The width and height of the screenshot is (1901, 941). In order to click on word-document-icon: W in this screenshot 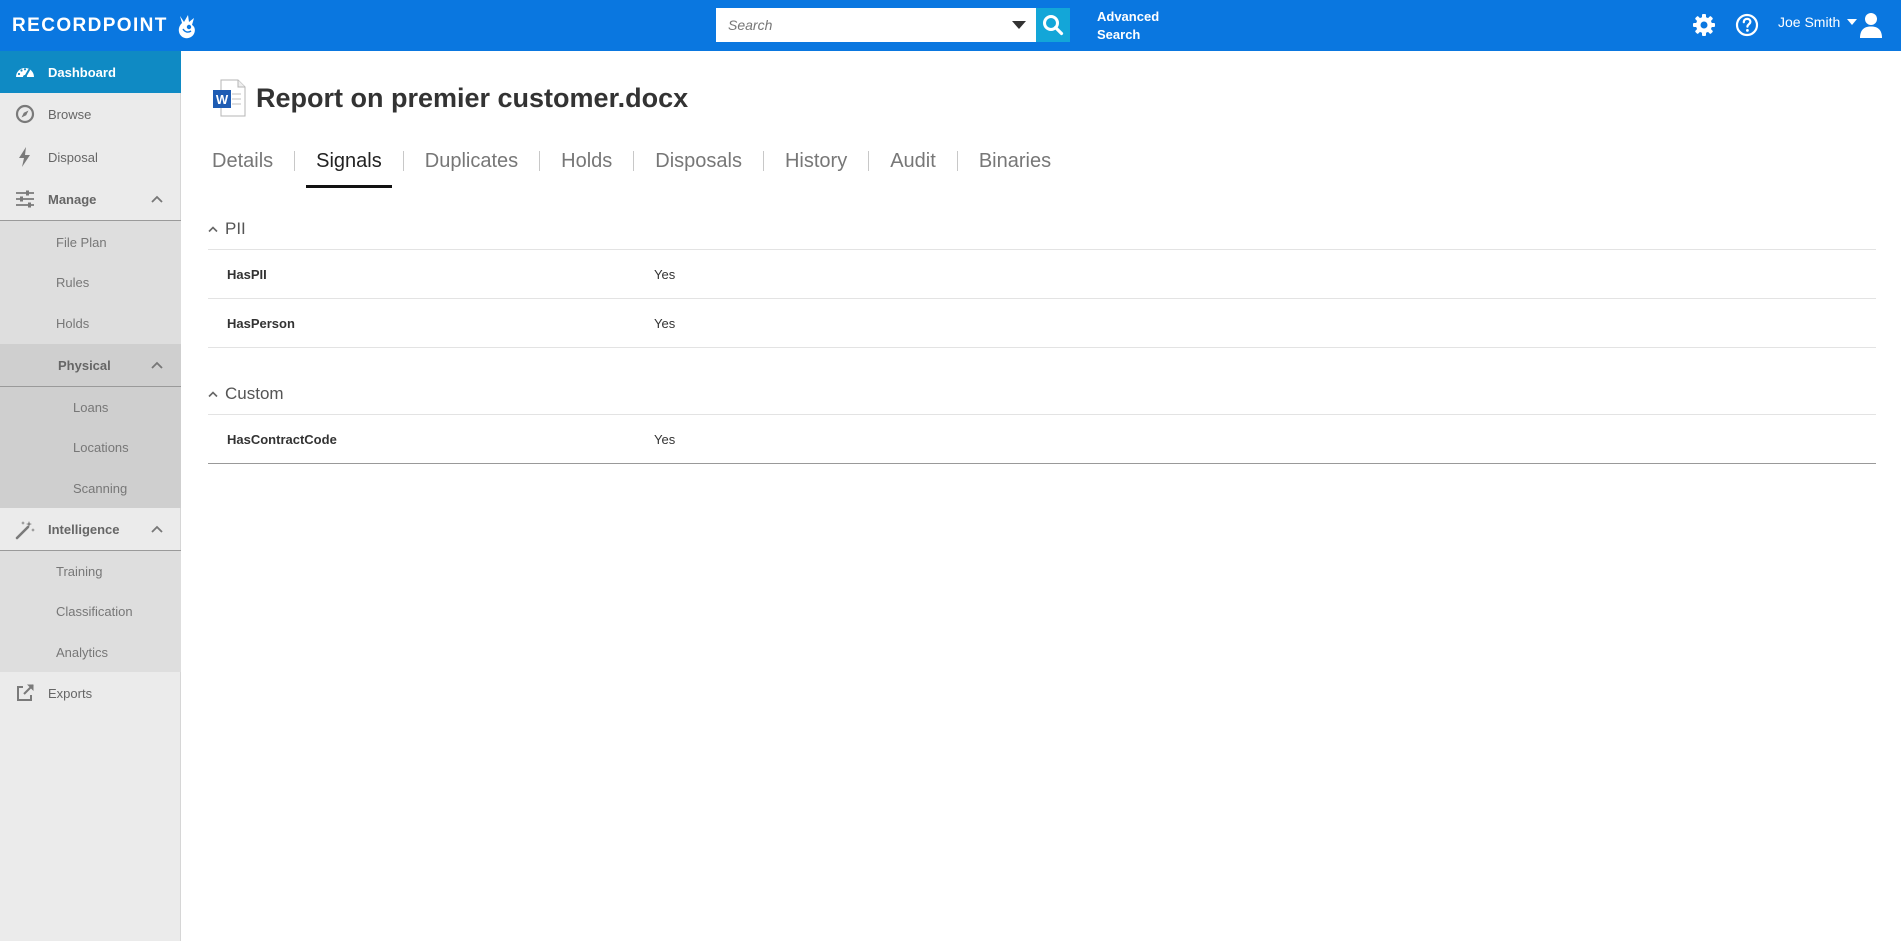, I will do `click(229, 98)`.